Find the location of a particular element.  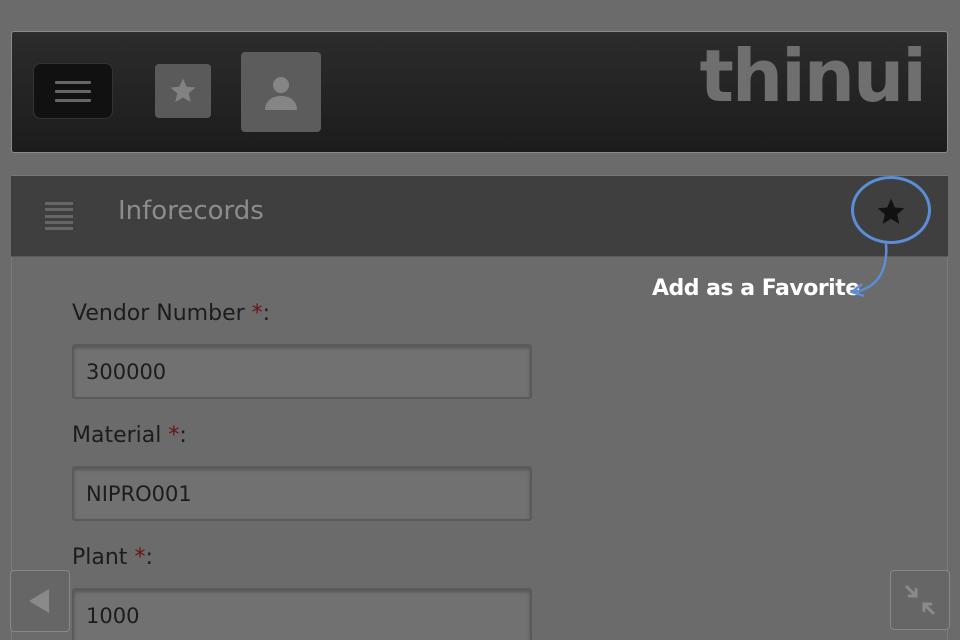

plant-label: Plant *: is located at coordinates (112, 557).